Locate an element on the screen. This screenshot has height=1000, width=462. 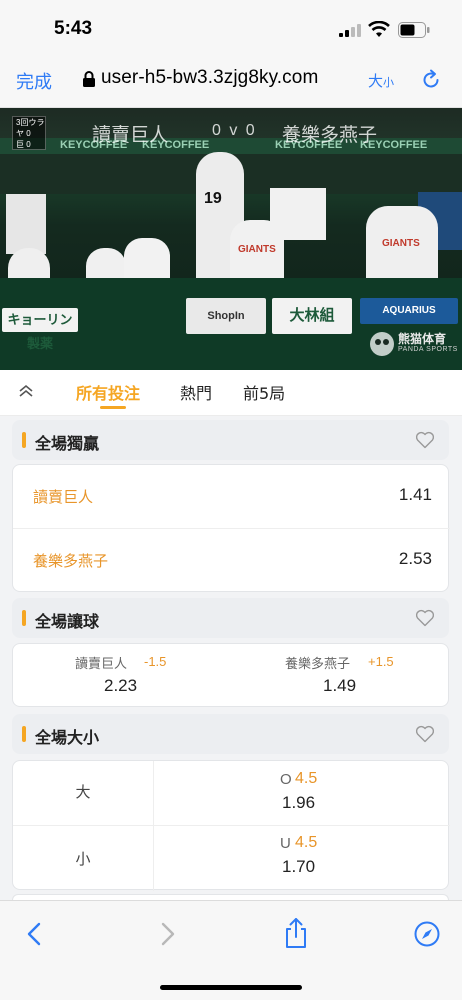
share-icon is located at coordinates (296, 933).